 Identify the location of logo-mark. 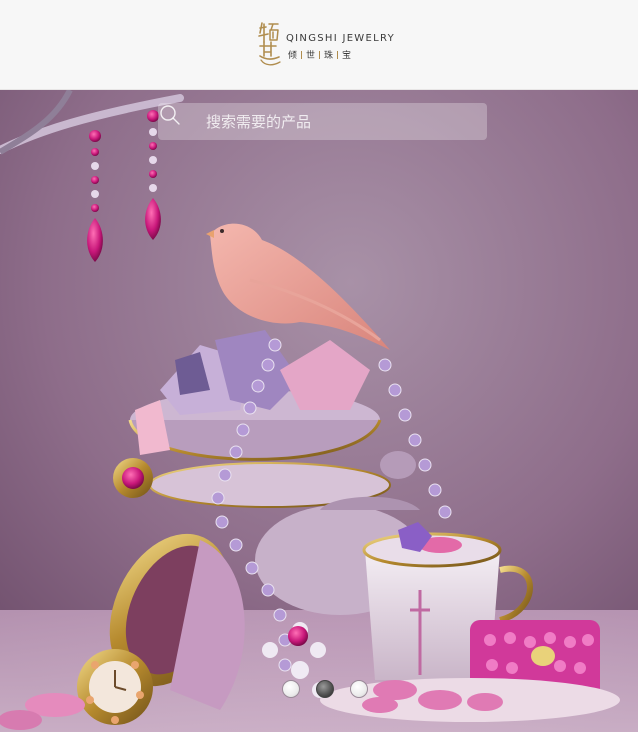
(269, 44).